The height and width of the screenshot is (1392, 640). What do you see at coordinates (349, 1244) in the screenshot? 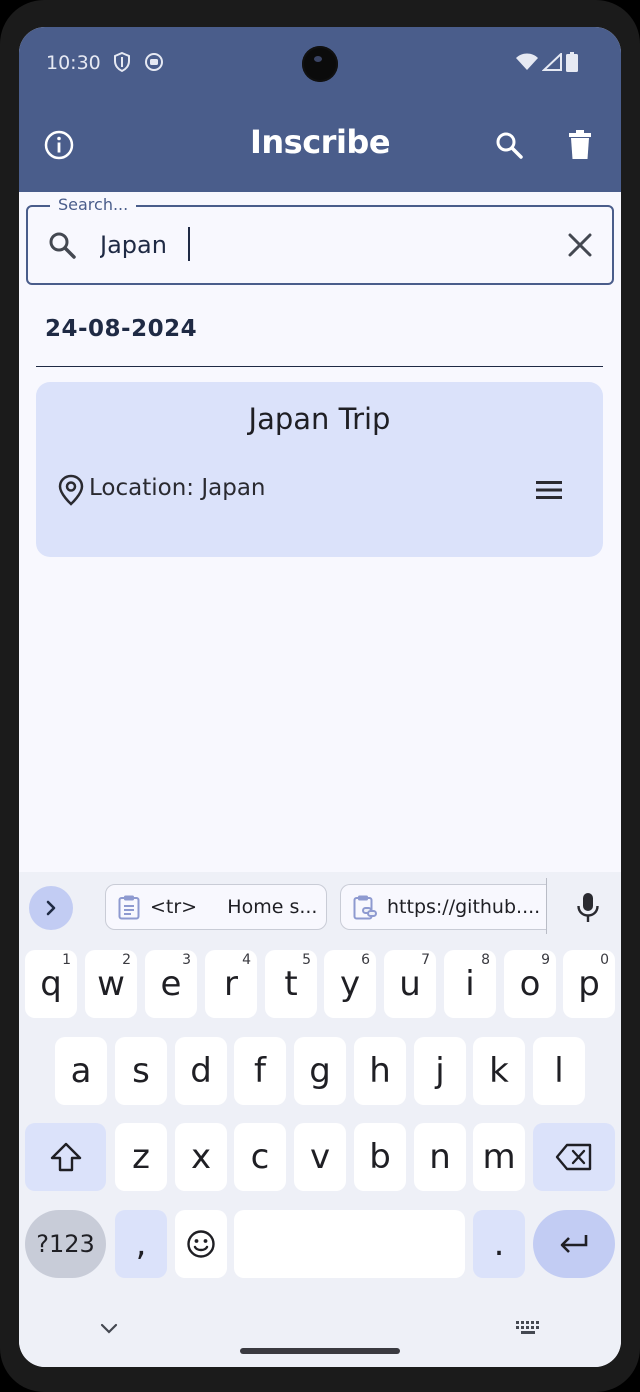
I see `space-bar` at bounding box center [349, 1244].